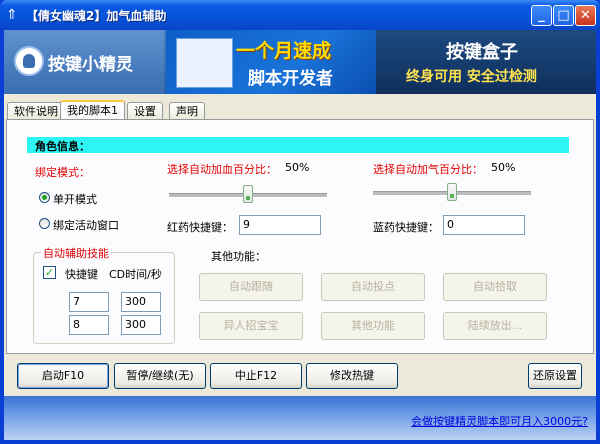  Describe the element at coordinates (44, 223) in the screenshot. I see `radio-bind-window` at that location.